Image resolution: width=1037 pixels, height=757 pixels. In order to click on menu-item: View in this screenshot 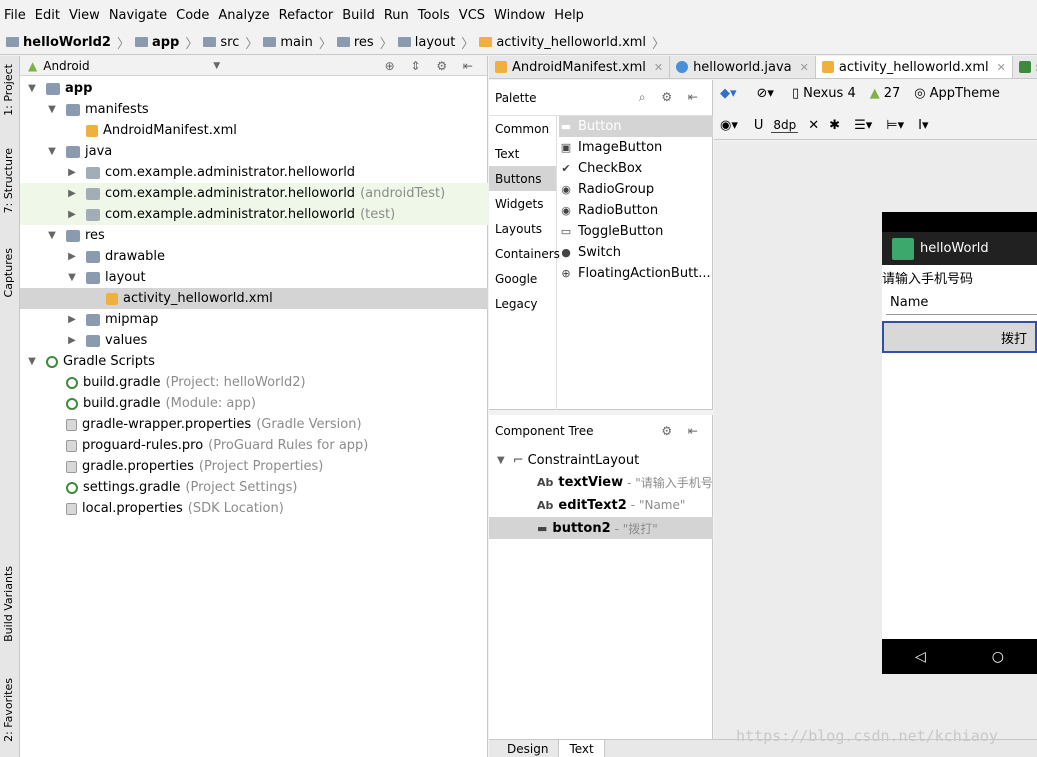, I will do `click(84, 15)`.